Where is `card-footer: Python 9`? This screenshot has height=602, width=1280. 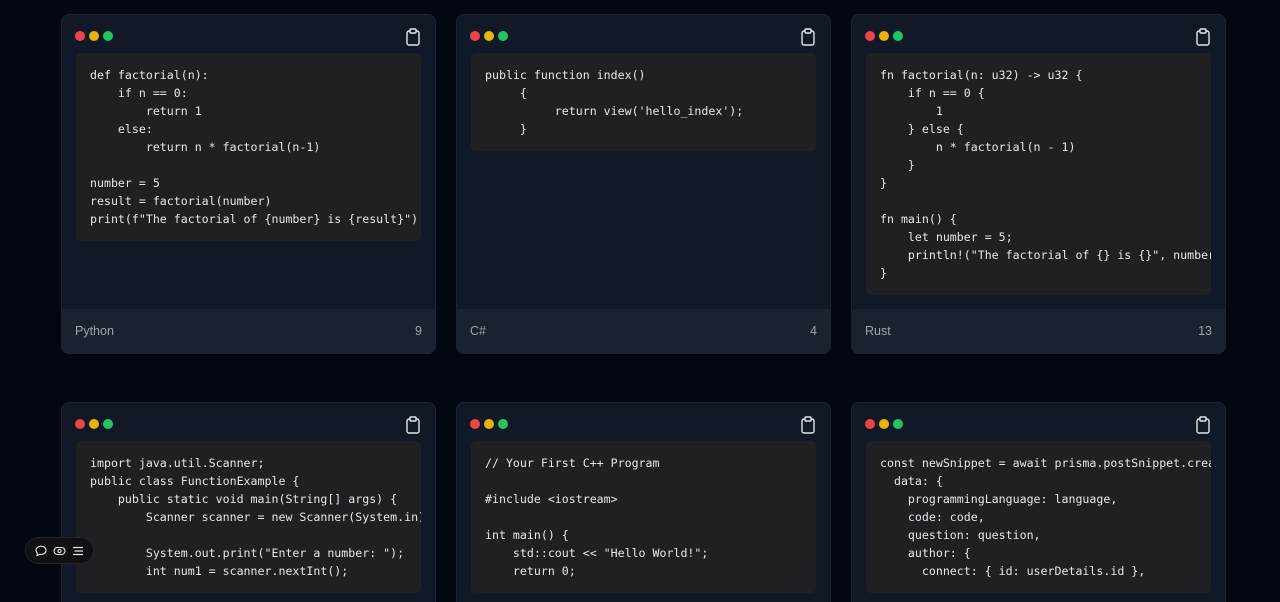 card-footer: Python 9 is located at coordinates (248, 331).